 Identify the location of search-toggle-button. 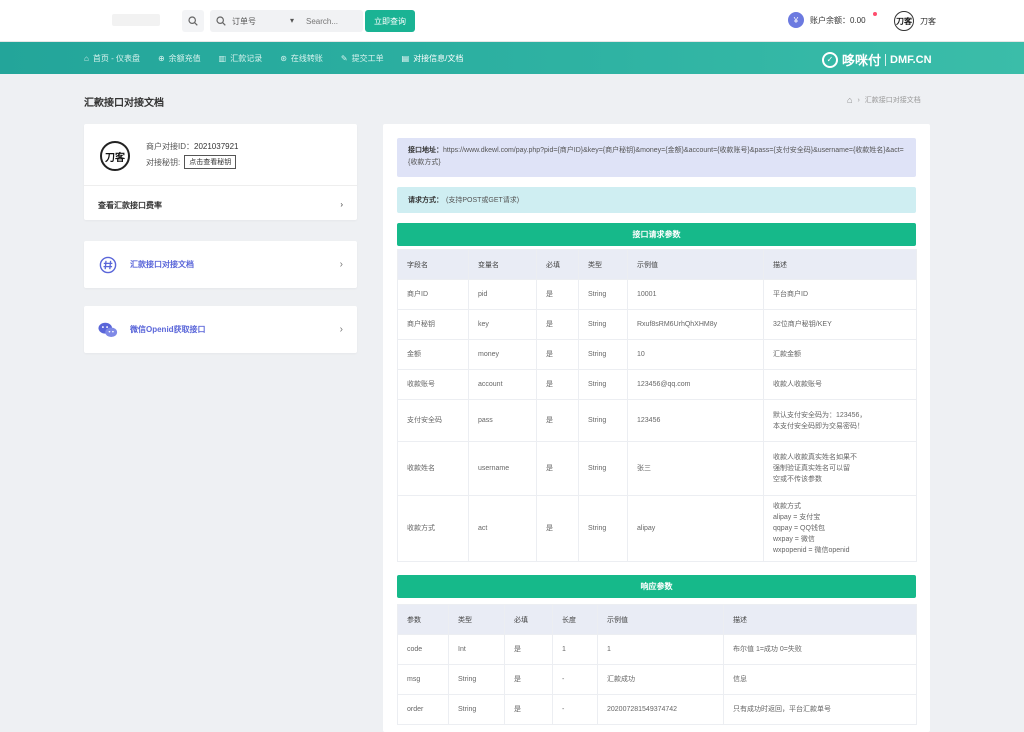
(193, 21).